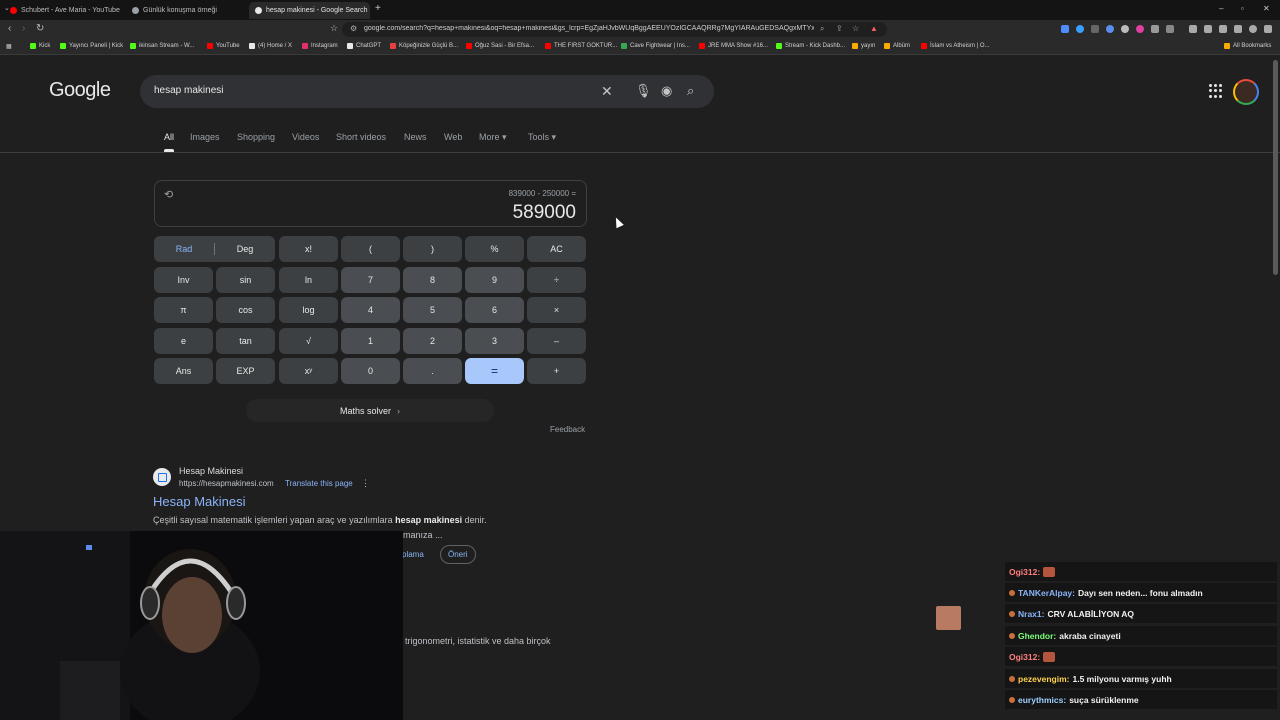 The width and height of the screenshot is (1280, 720). What do you see at coordinates (494, 280) in the screenshot?
I see `digit-9-key: 9` at bounding box center [494, 280].